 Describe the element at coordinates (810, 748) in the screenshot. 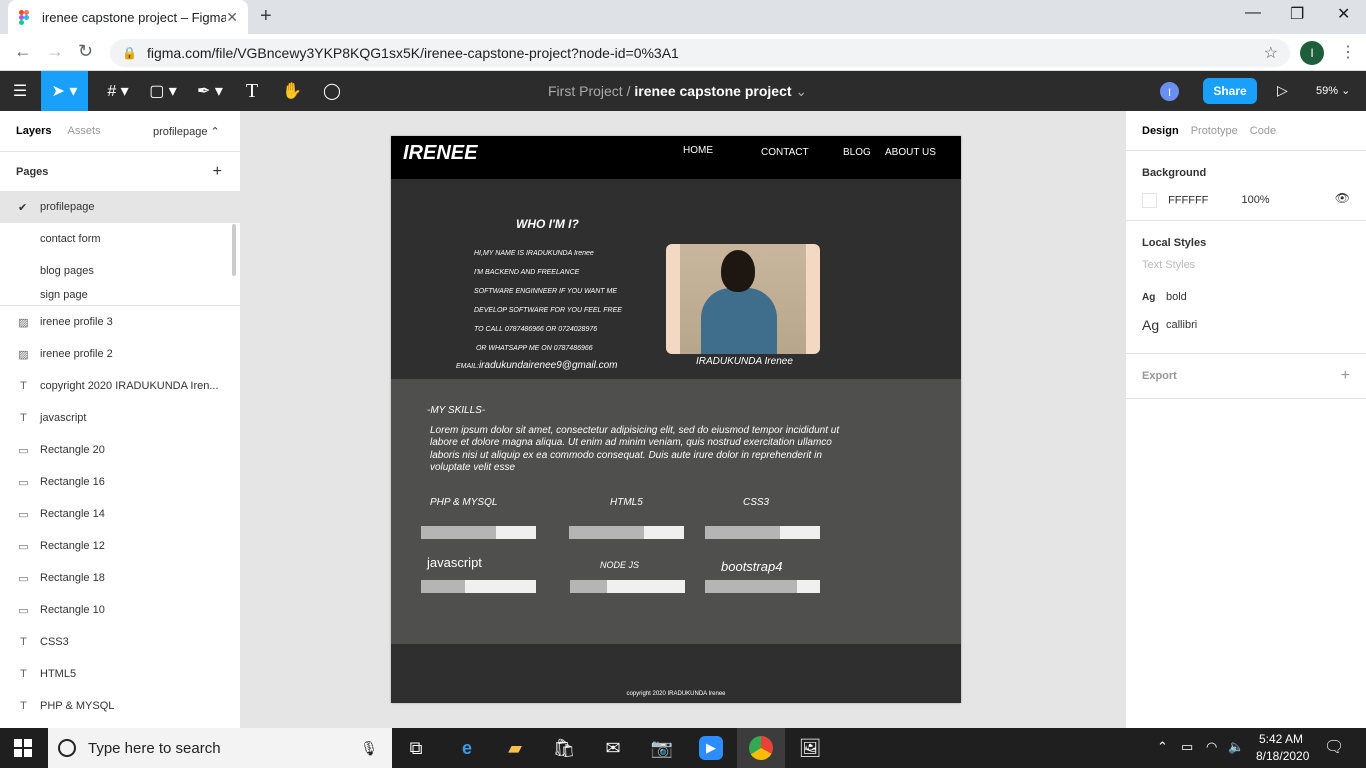

I see `photos-icon: 🖼` at that location.